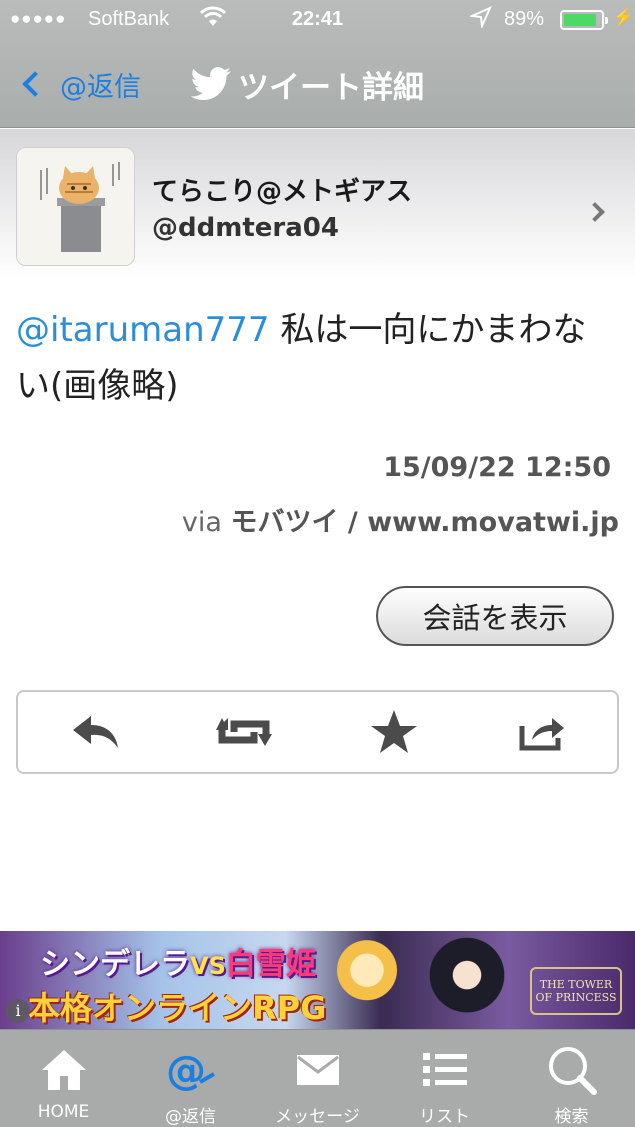 This screenshot has width=635, height=1127. I want to click on avatar, so click(75, 206).